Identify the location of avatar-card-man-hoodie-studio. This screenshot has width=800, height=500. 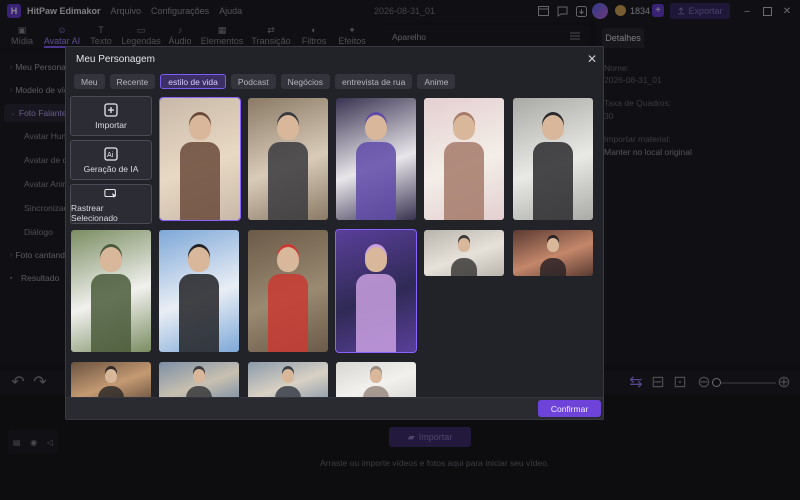
(376, 159).